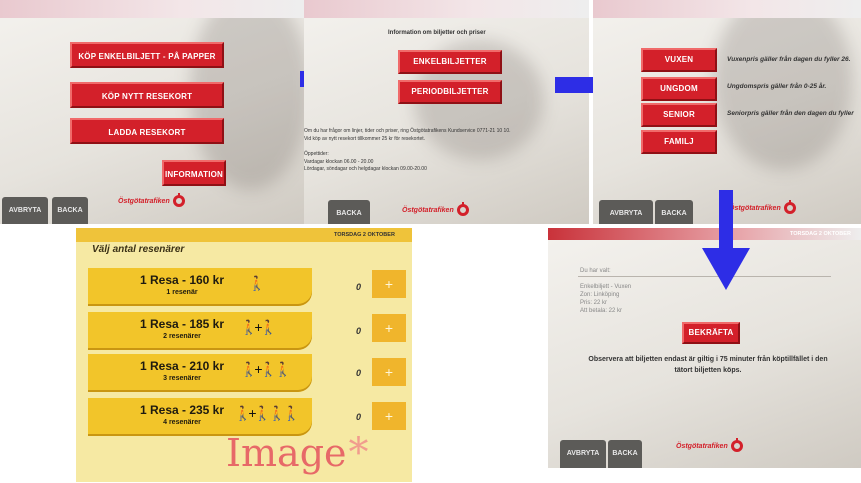  I want to click on option-3-passengers: 1 Resa - 210 kr 3 resenärer 🚶+🚶🚶, so click(200, 373).